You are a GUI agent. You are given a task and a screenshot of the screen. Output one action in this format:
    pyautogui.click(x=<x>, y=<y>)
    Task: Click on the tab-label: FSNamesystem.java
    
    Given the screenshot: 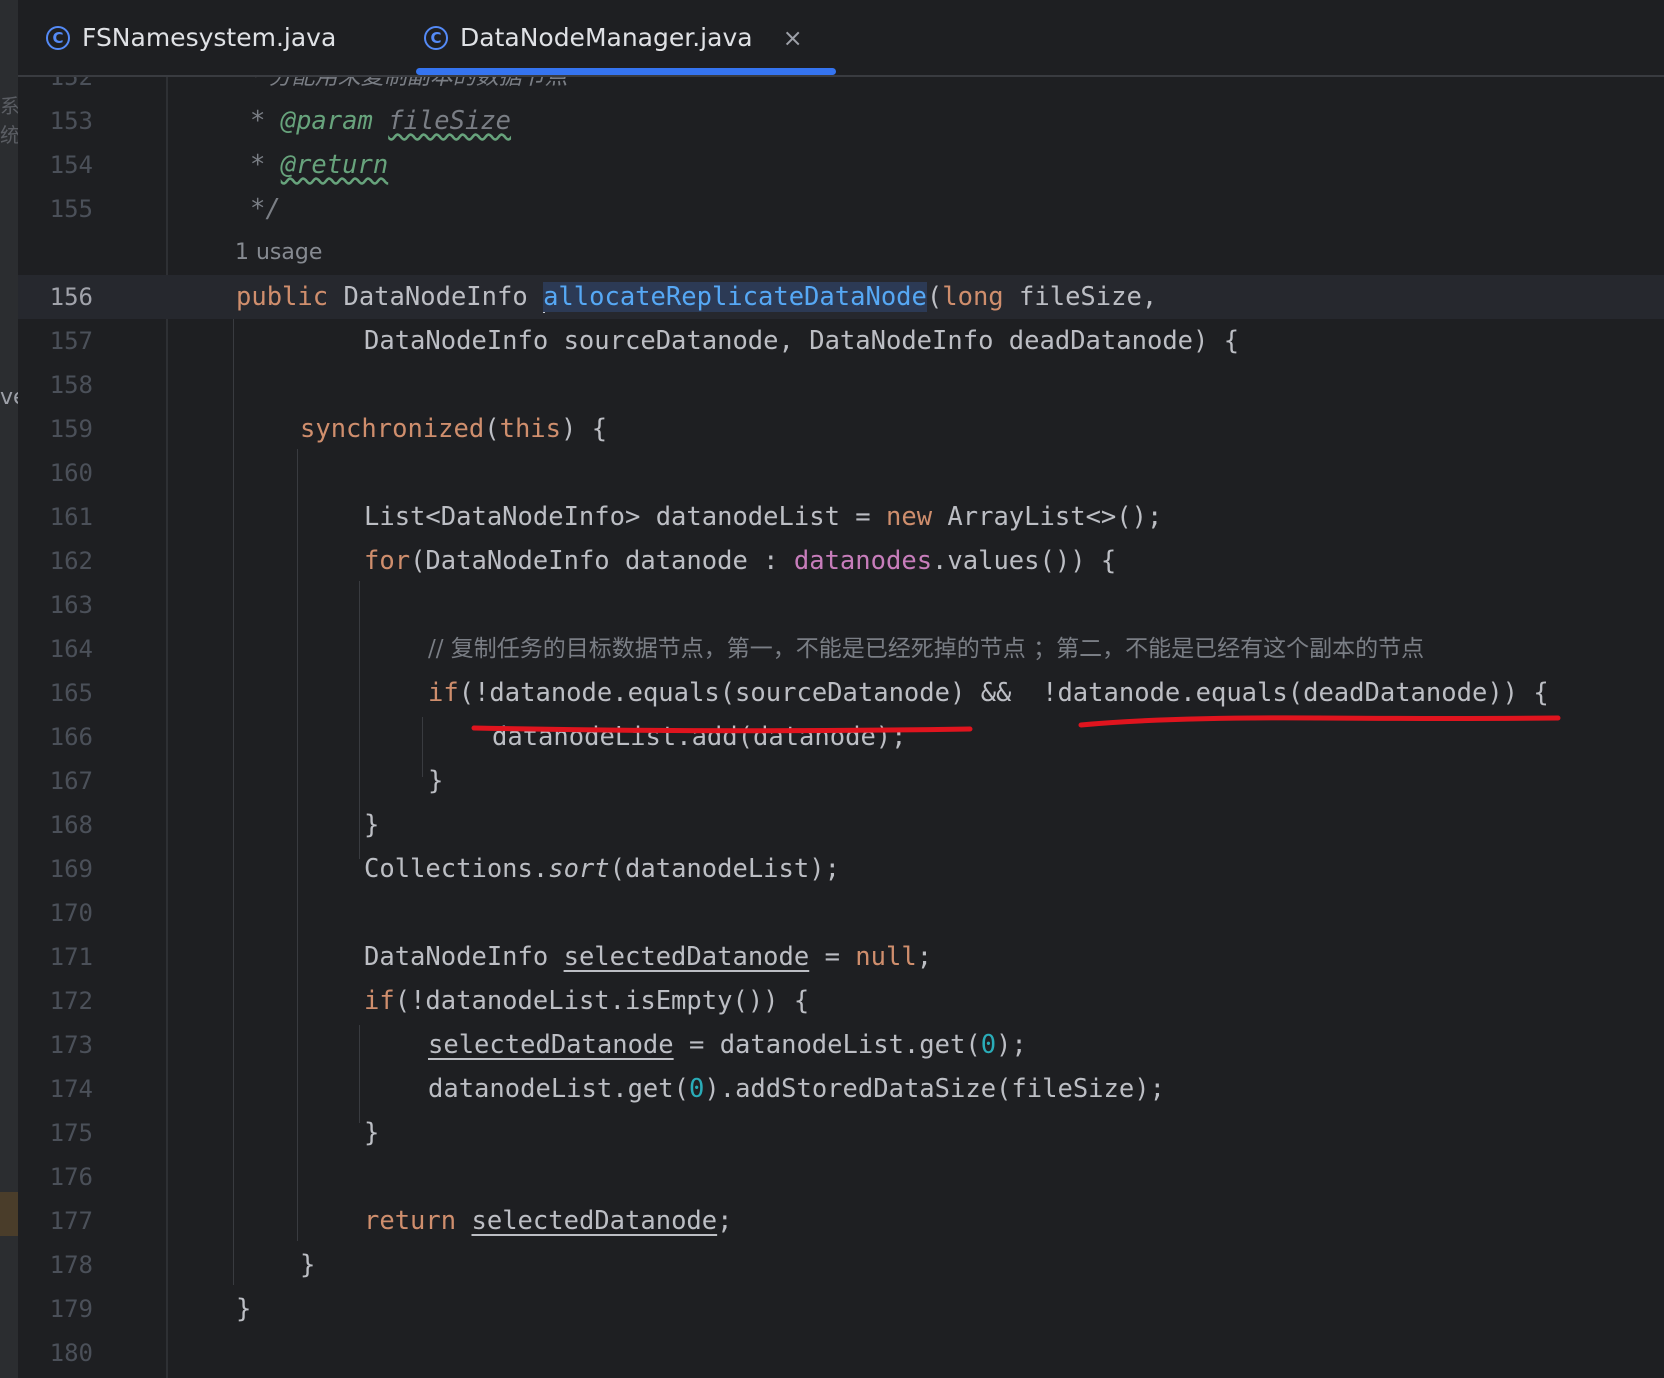 What is the action you would take?
    pyautogui.click(x=209, y=37)
    